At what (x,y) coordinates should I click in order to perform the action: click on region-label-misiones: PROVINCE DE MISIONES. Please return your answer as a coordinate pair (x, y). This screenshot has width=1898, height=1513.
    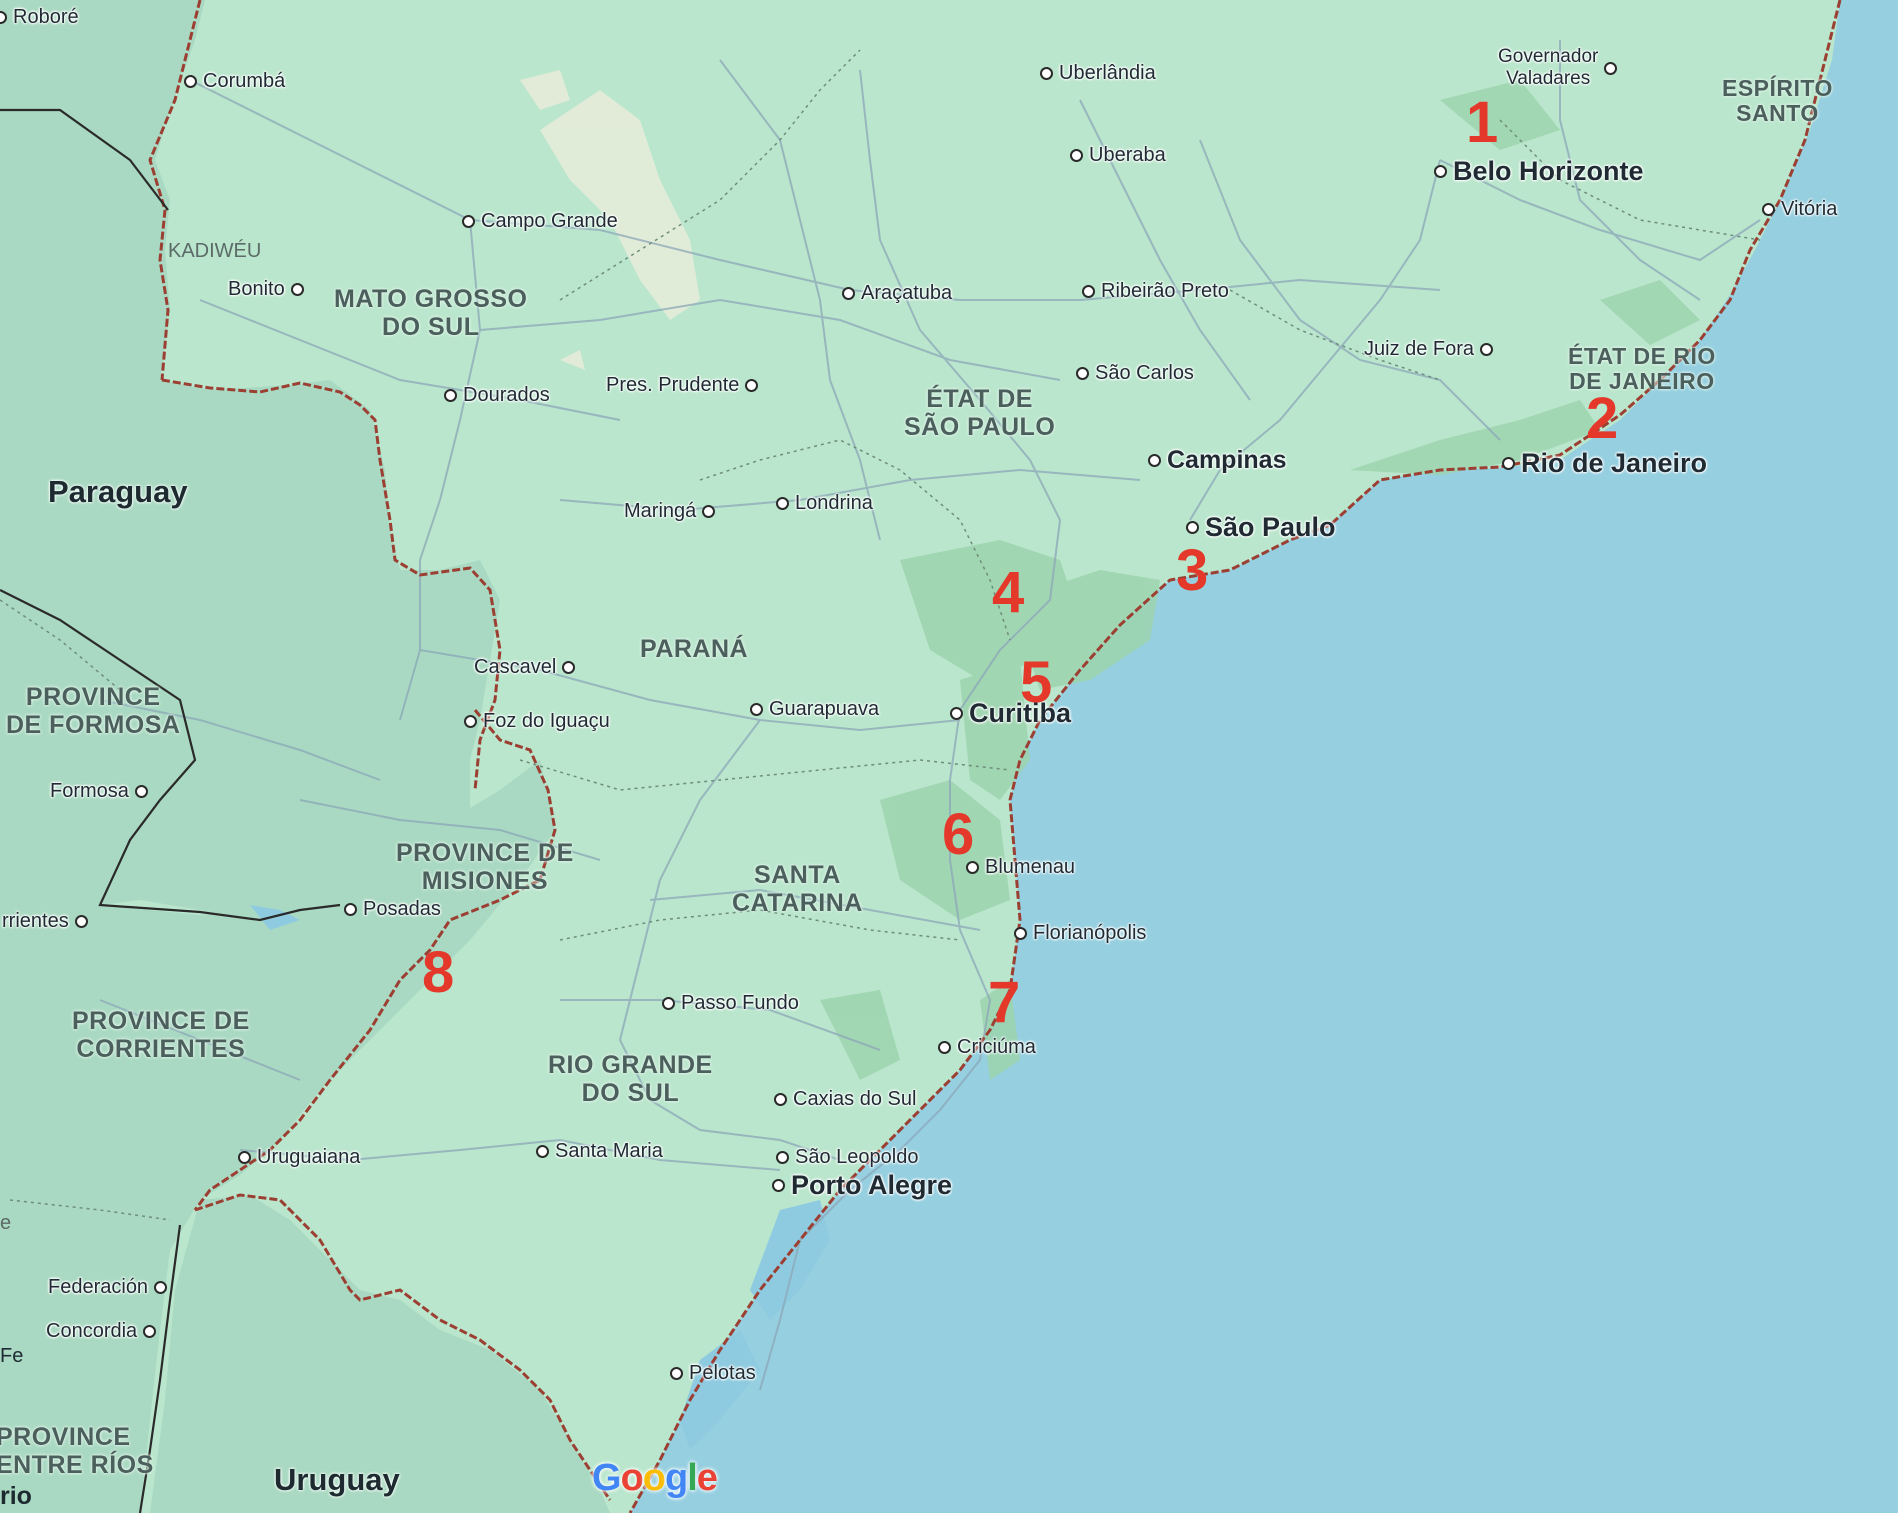
    Looking at the image, I should click on (485, 867).